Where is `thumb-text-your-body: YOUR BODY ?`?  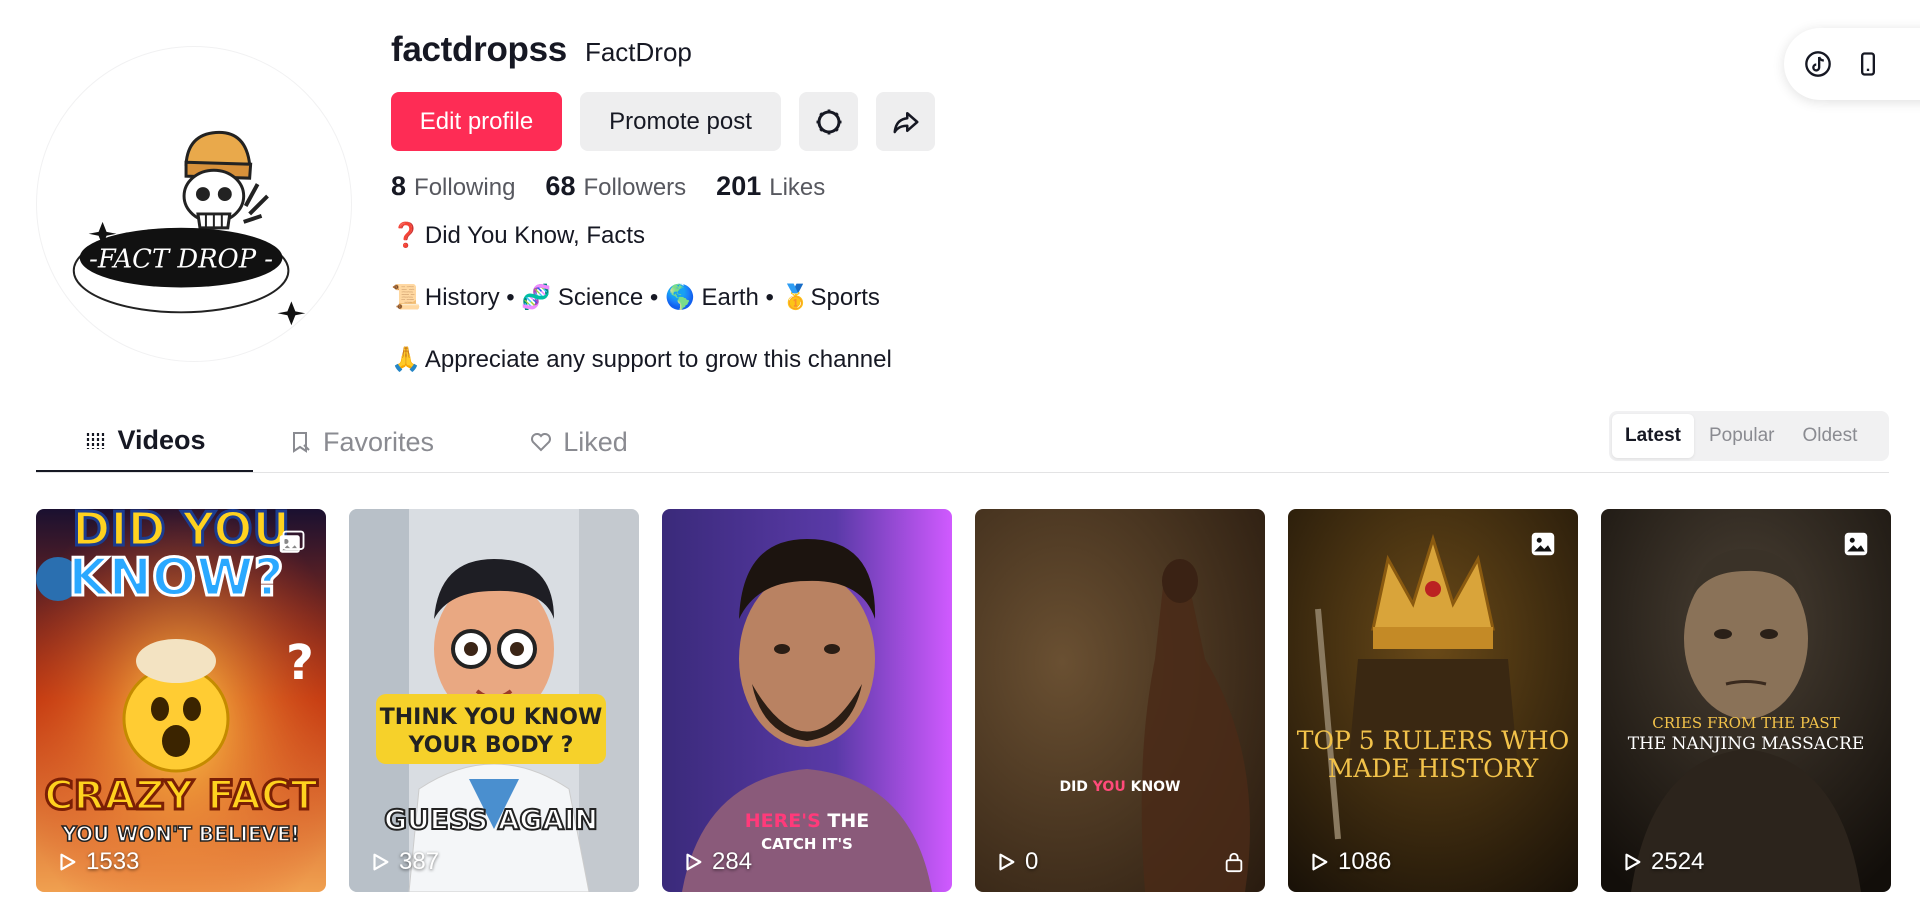 thumb-text-your-body: YOUR BODY ? is located at coordinates (491, 745).